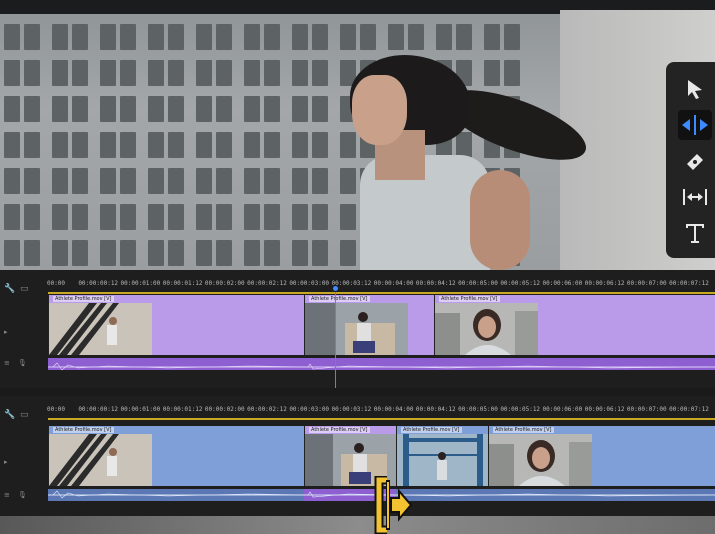 This screenshot has width=715, height=534. I want to click on playhead, so click(335, 288).